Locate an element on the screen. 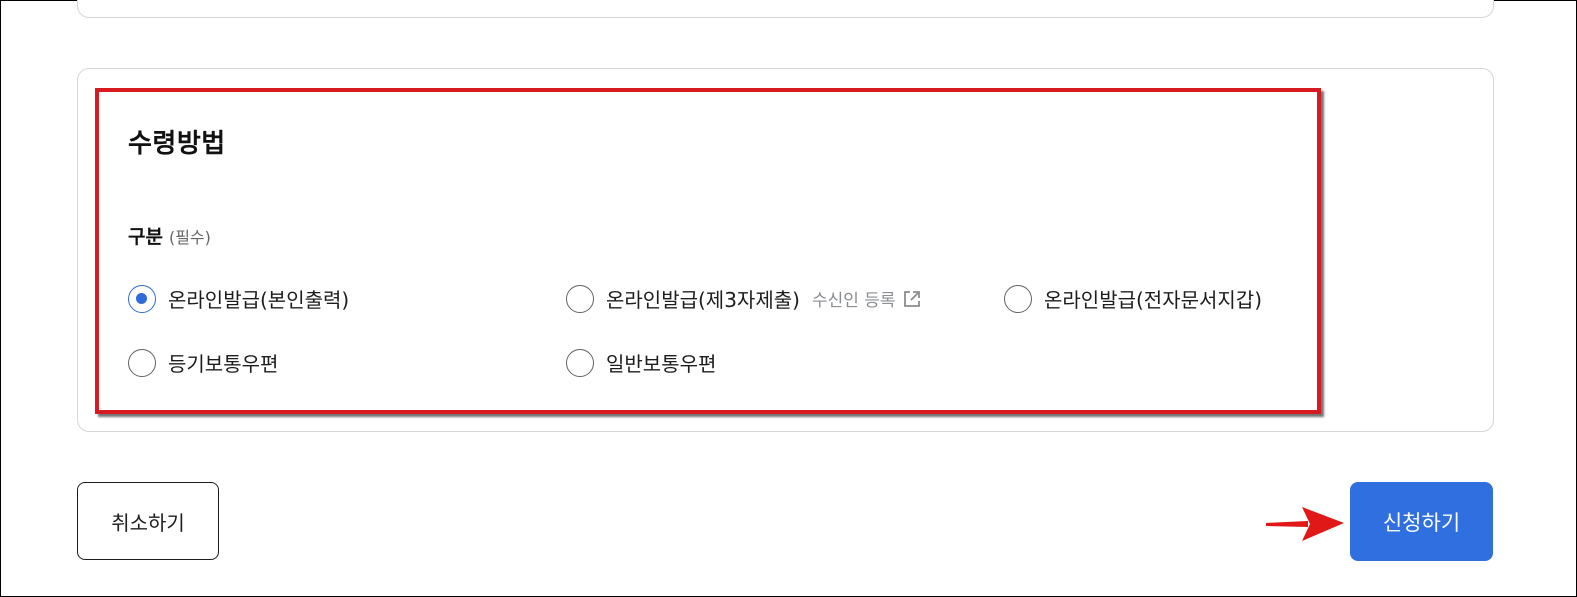  annotation-arrow-icon is located at coordinates (1305, 524).